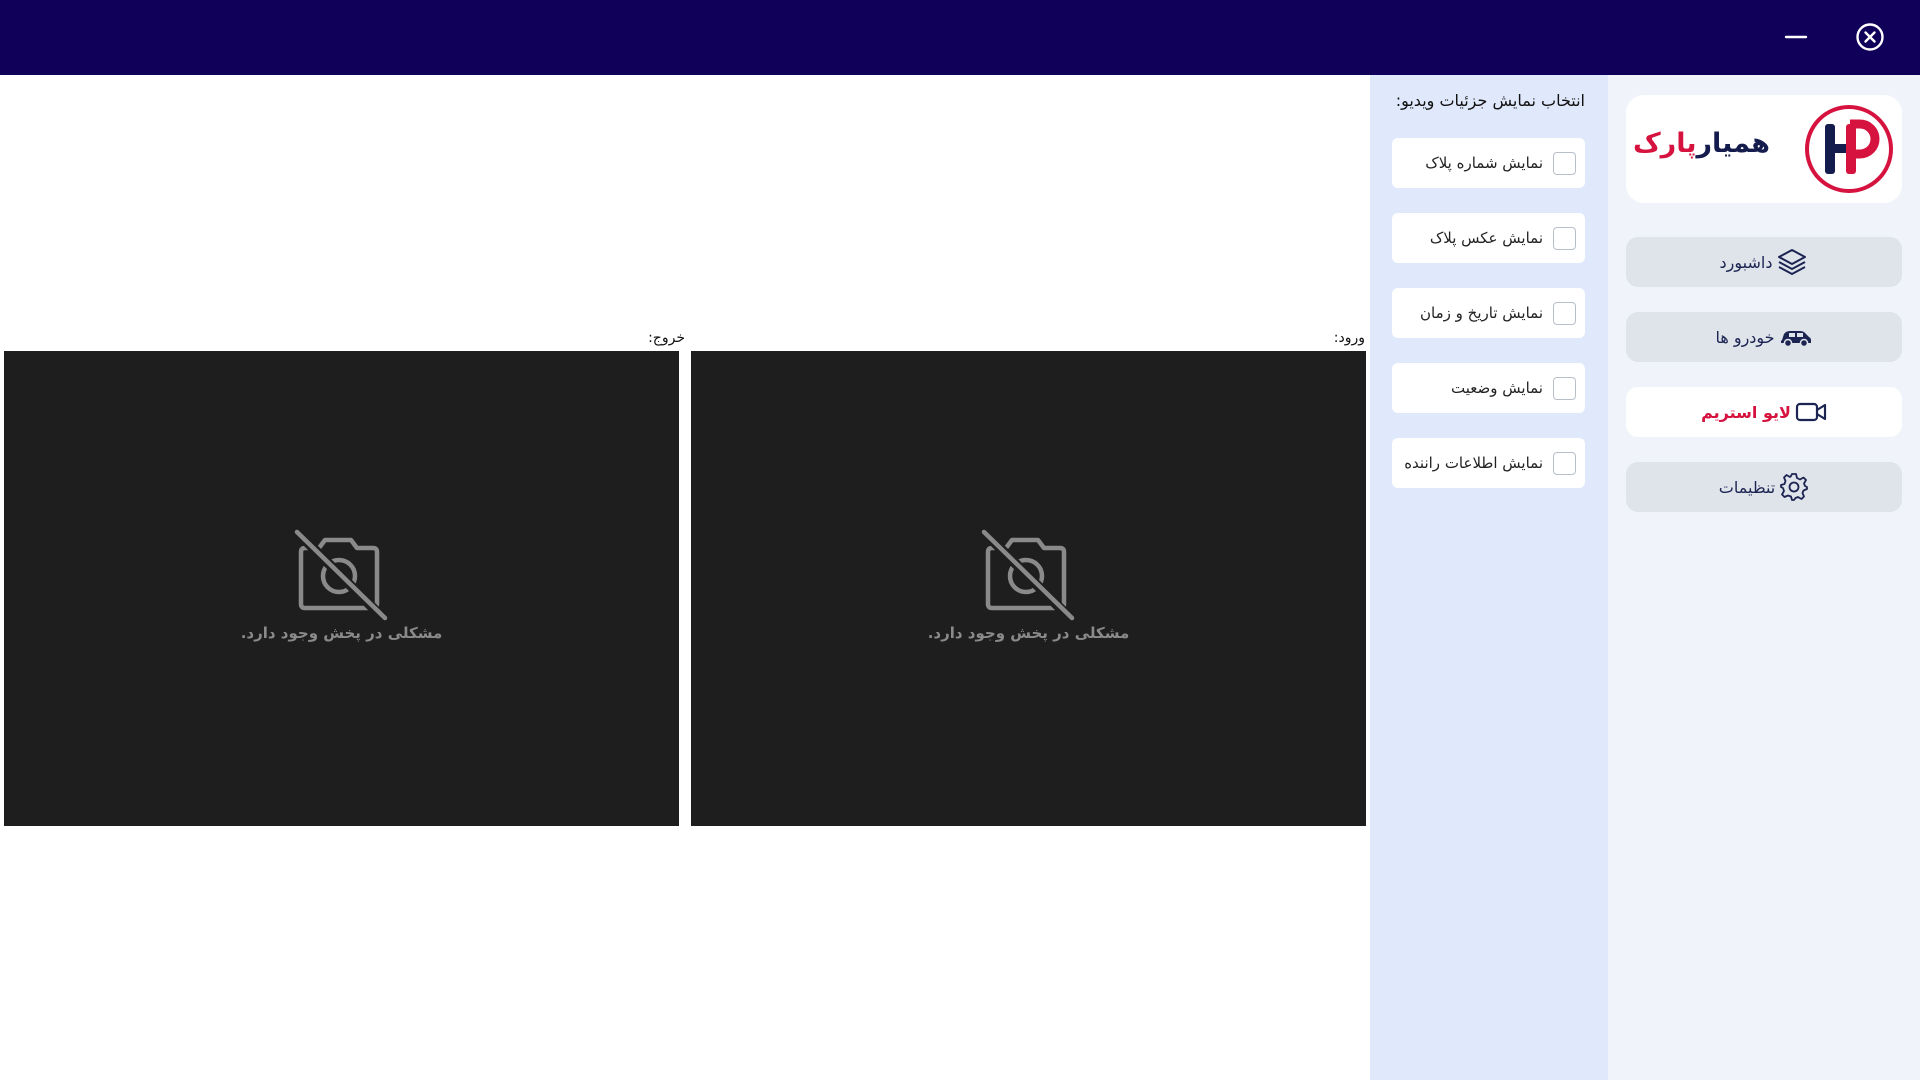 Image resolution: width=1920 pixels, height=1080 pixels. Describe the element at coordinates (1849, 149) in the screenshot. I see `hp-logo-icon` at that location.